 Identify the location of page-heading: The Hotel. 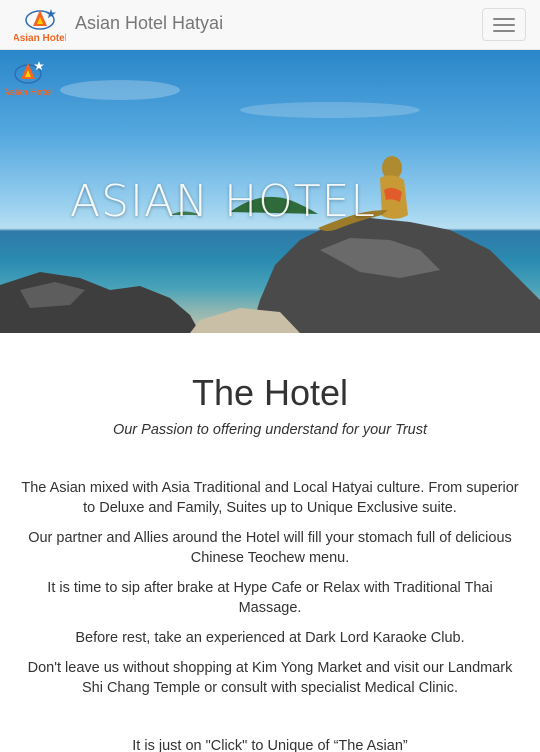
(270, 392).